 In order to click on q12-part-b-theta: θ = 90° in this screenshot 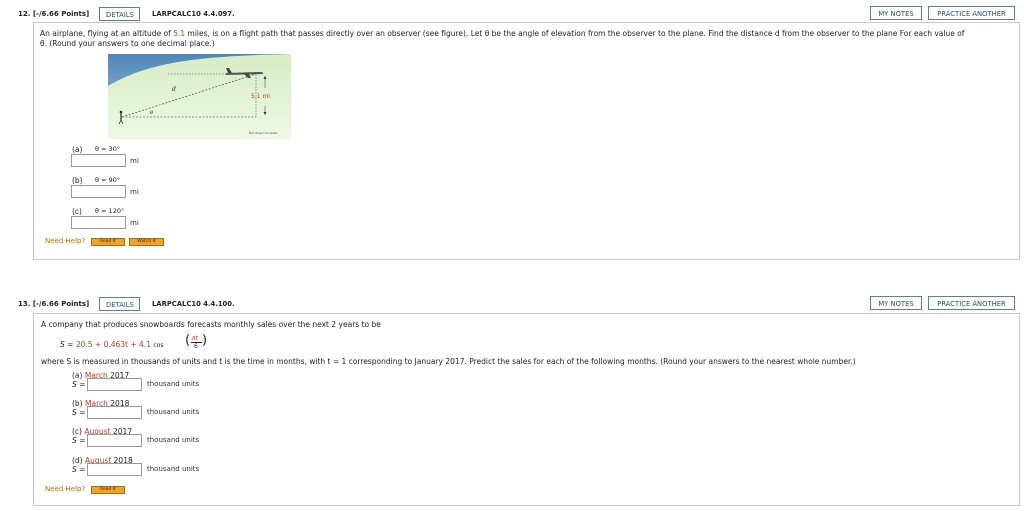, I will do `click(108, 180)`.